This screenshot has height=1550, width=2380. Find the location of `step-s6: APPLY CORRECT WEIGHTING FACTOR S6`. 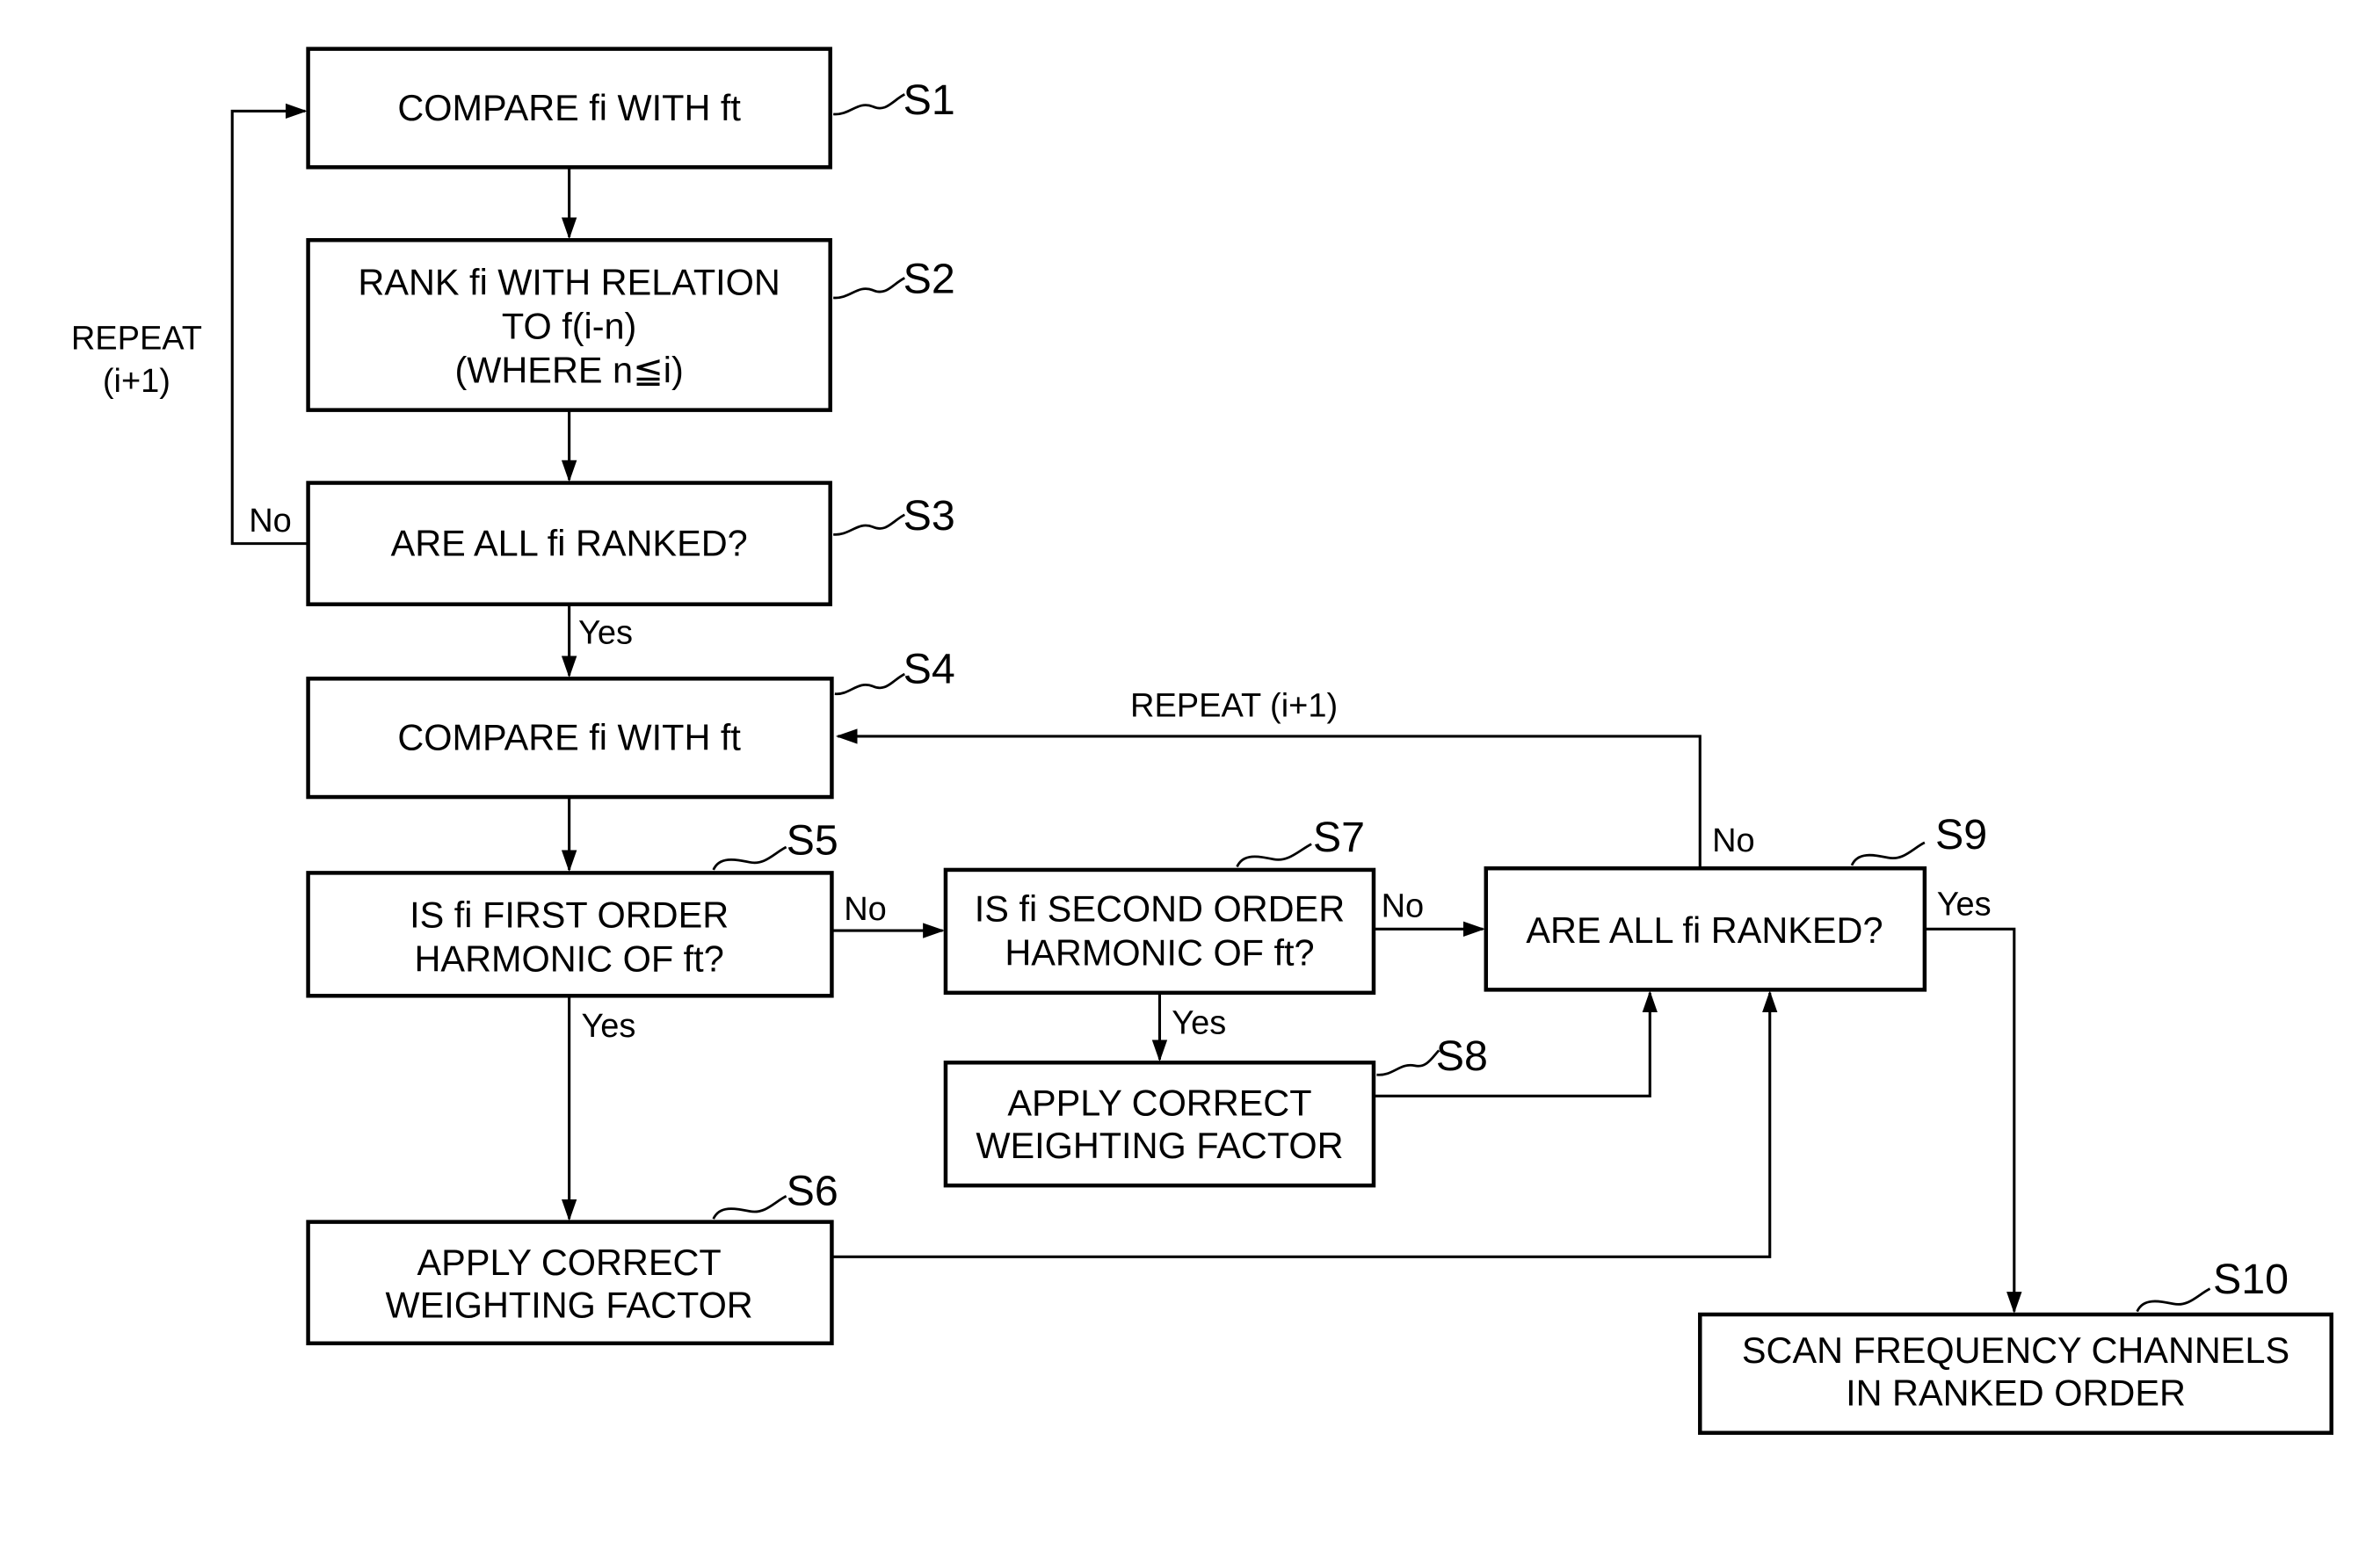

step-s6: APPLY CORRECT WEIGHTING FACTOR S6 is located at coordinates (572, 1257).